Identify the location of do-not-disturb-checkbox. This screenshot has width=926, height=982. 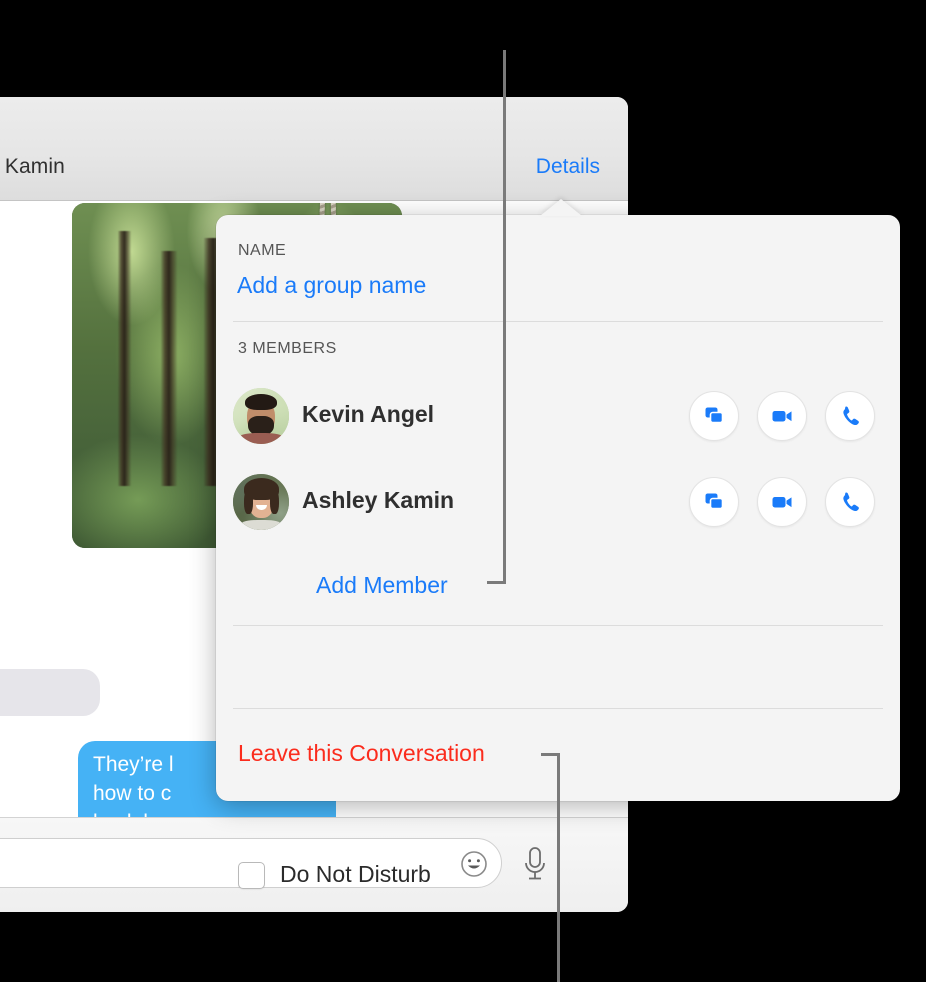
(251, 875).